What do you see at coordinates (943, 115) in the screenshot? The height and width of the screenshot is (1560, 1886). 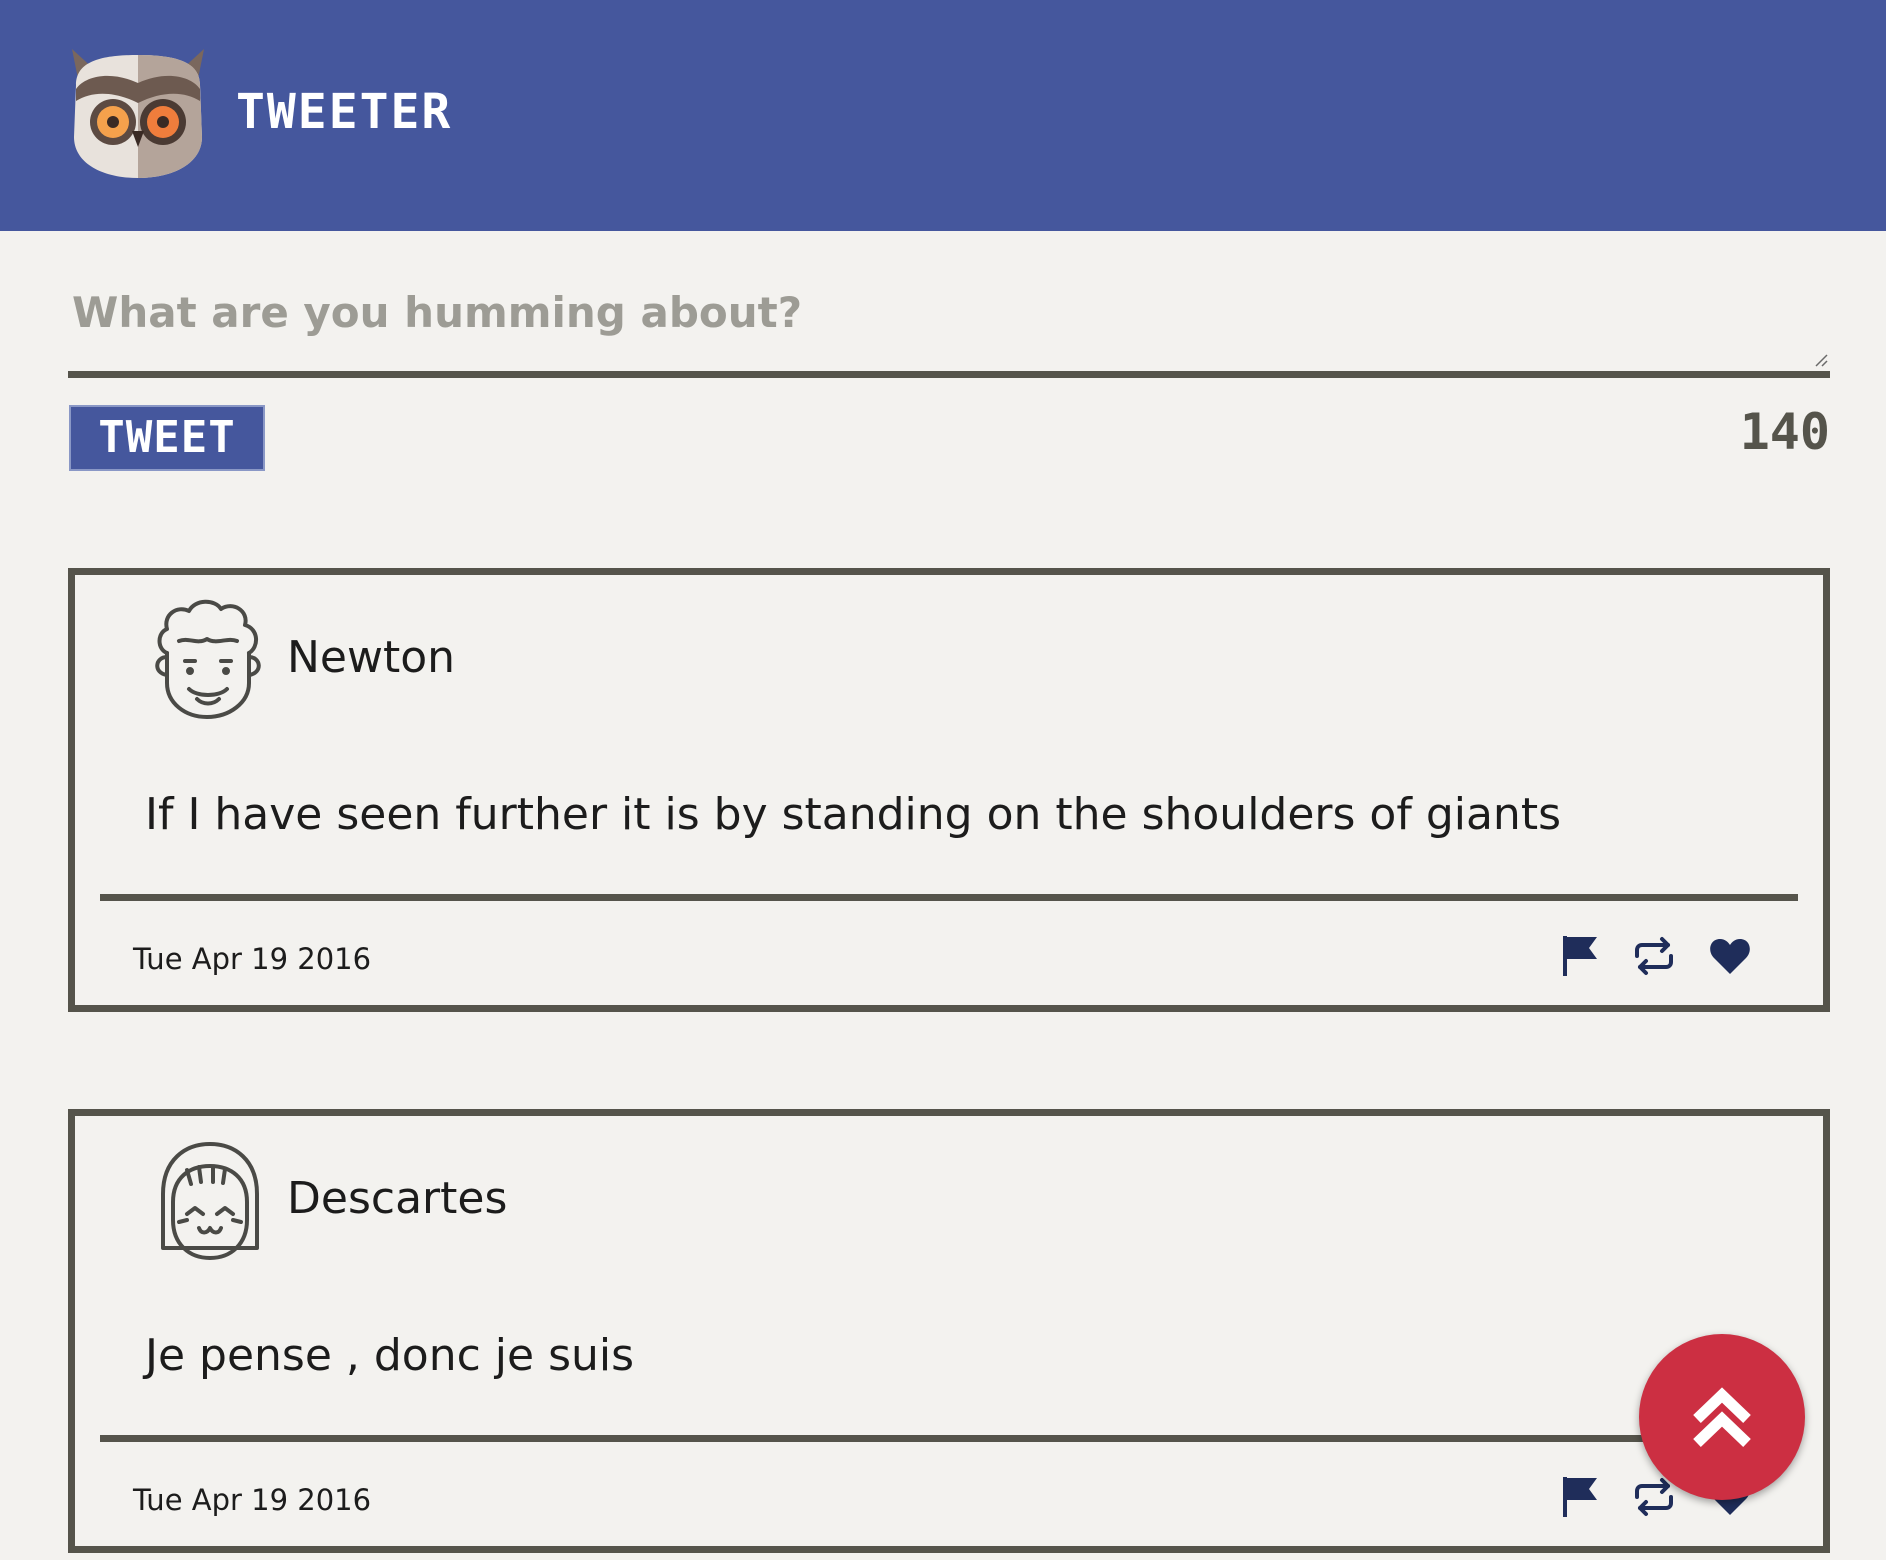 I see `app-header: TWEETER` at bounding box center [943, 115].